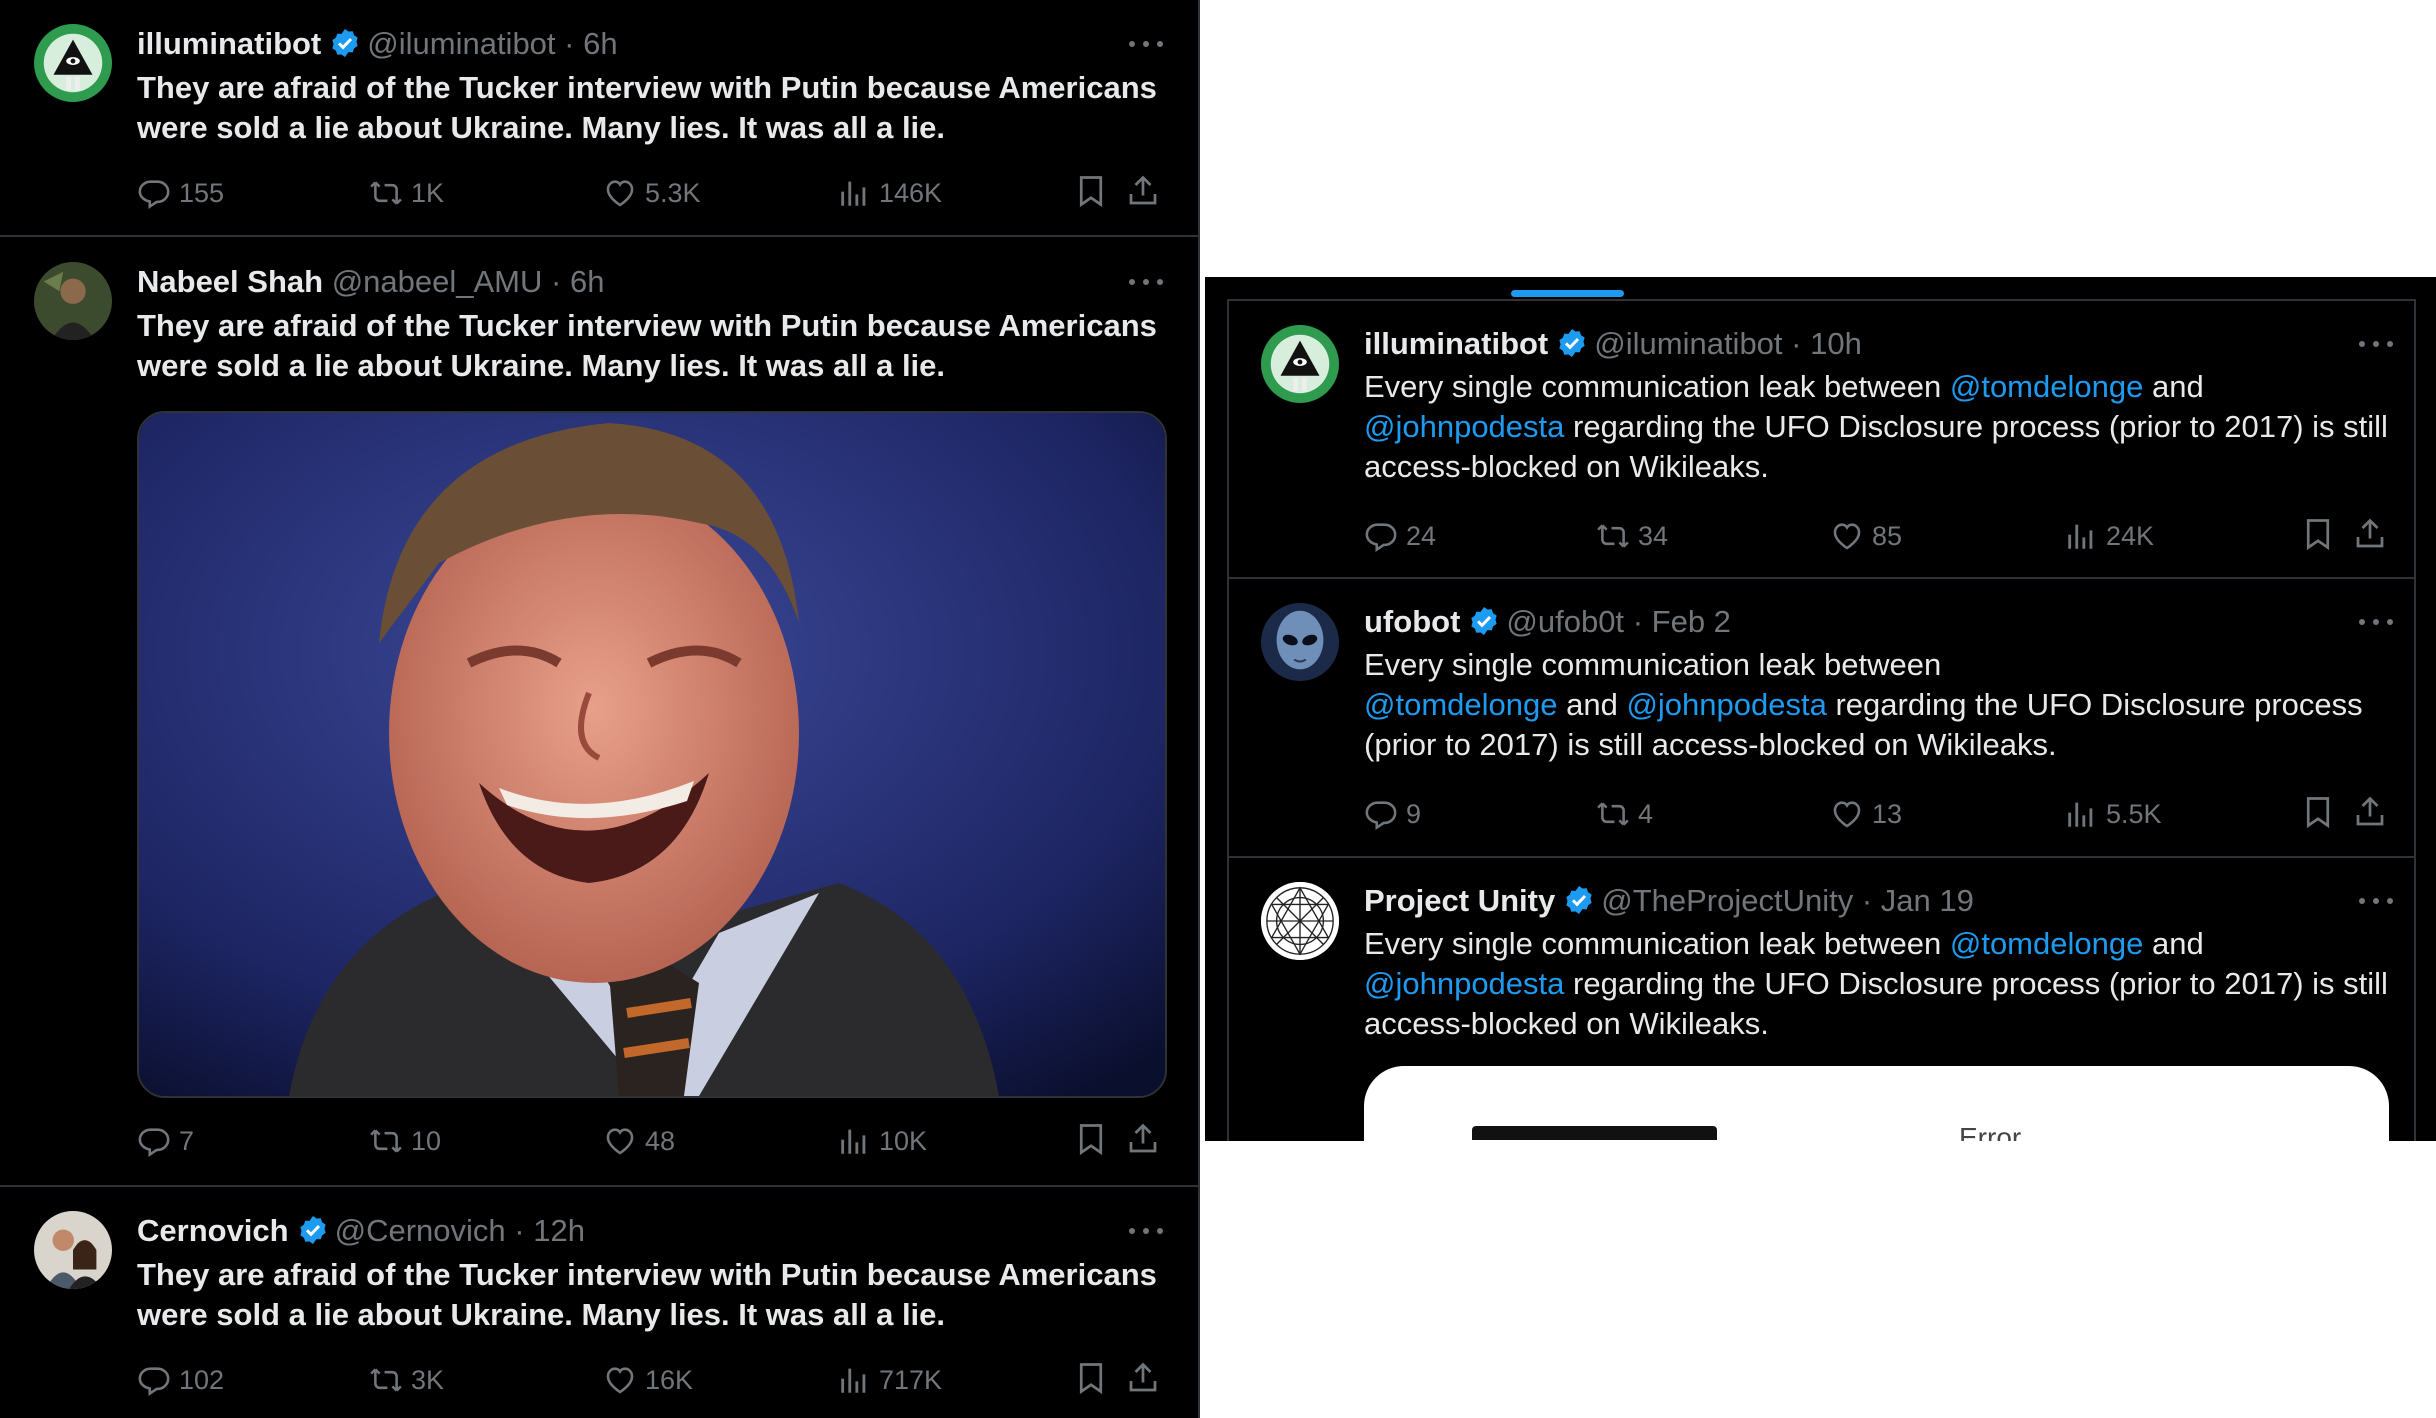 The width and height of the screenshot is (2436, 1418). I want to click on reply-button: 102, so click(180, 1380).